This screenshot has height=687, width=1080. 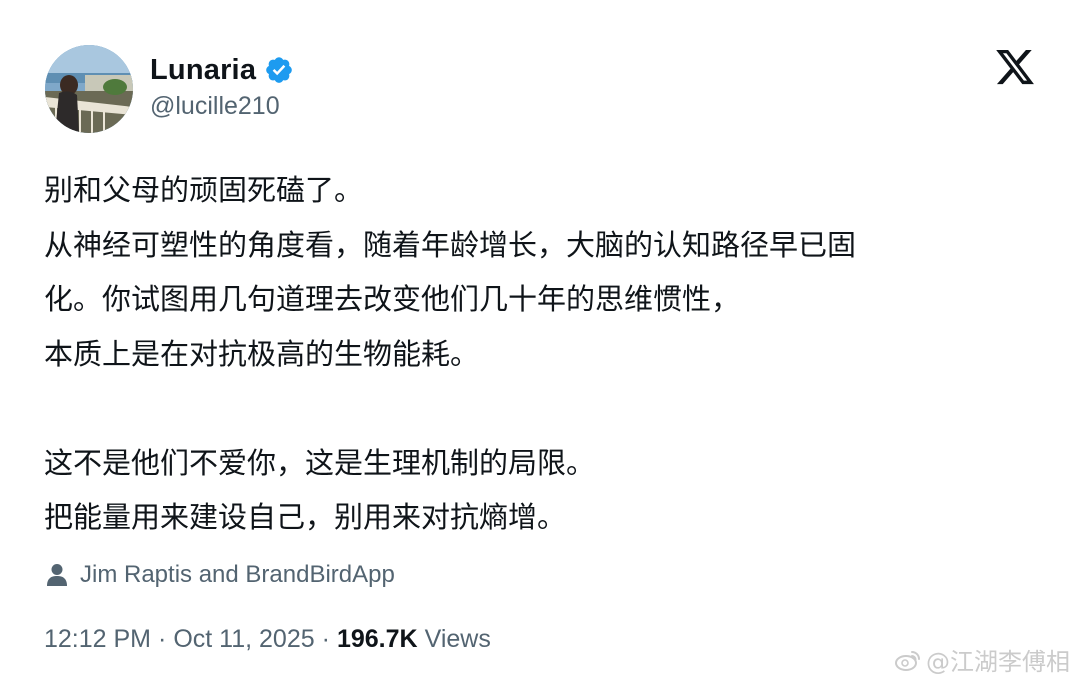 I want to click on social-context: Jim Raptis and BrandBirdApp, so click(x=220, y=575).